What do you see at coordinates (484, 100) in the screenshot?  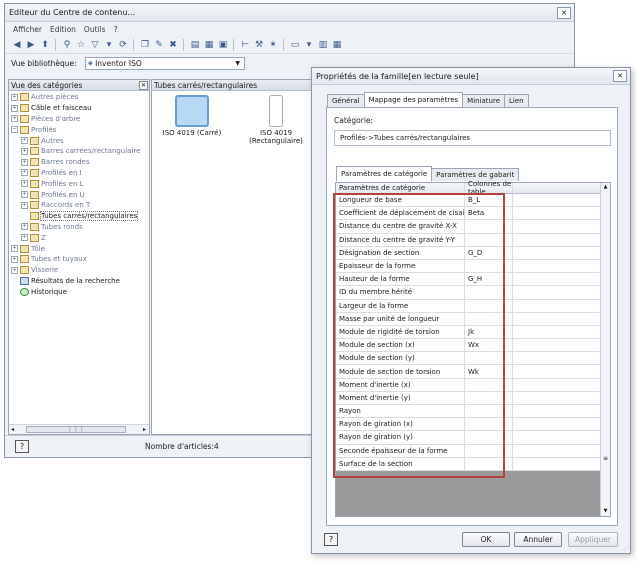 I see `tab-thumbnail: Miniature` at bounding box center [484, 100].